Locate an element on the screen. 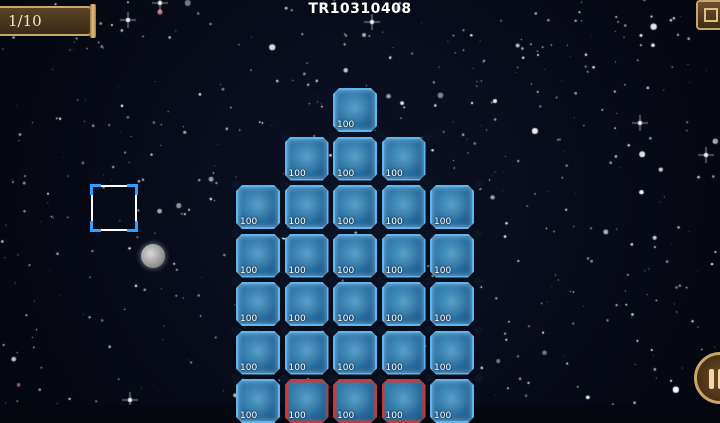  corner-menu-button is located at coordinates (708, 15).